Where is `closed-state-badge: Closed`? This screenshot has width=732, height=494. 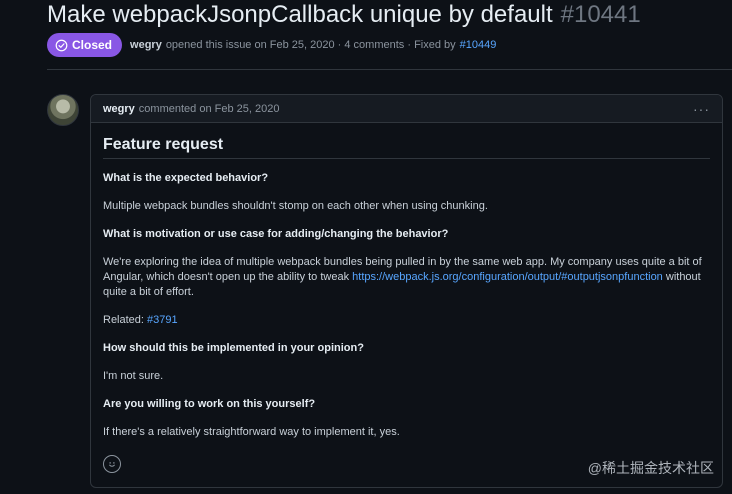 closed-state-badge: Closed is located at coordinates (85, 45).